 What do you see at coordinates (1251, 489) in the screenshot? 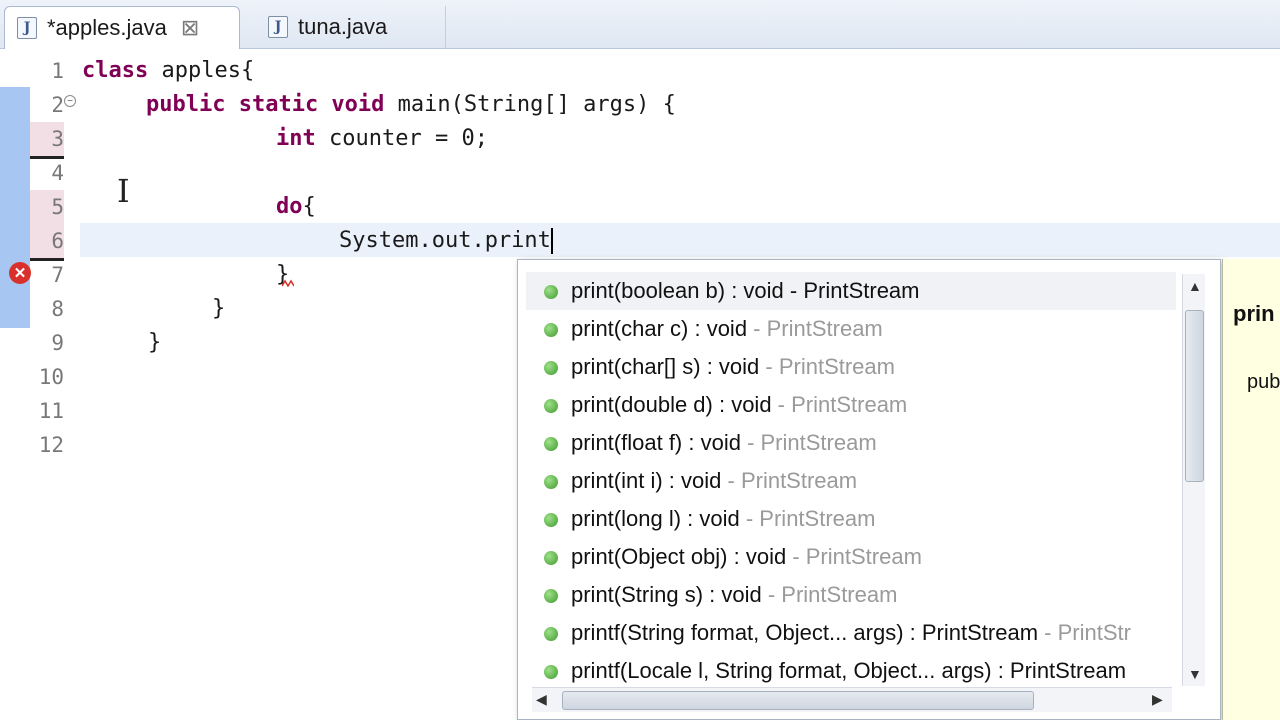
I see `javadoc-popup: prin pub` at bounding box center [1251, 489].